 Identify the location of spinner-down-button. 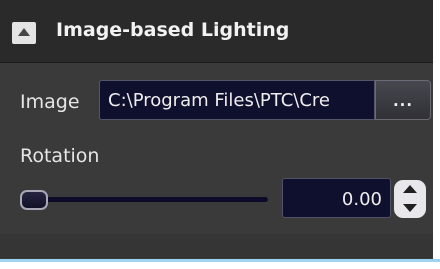
(410, 208).